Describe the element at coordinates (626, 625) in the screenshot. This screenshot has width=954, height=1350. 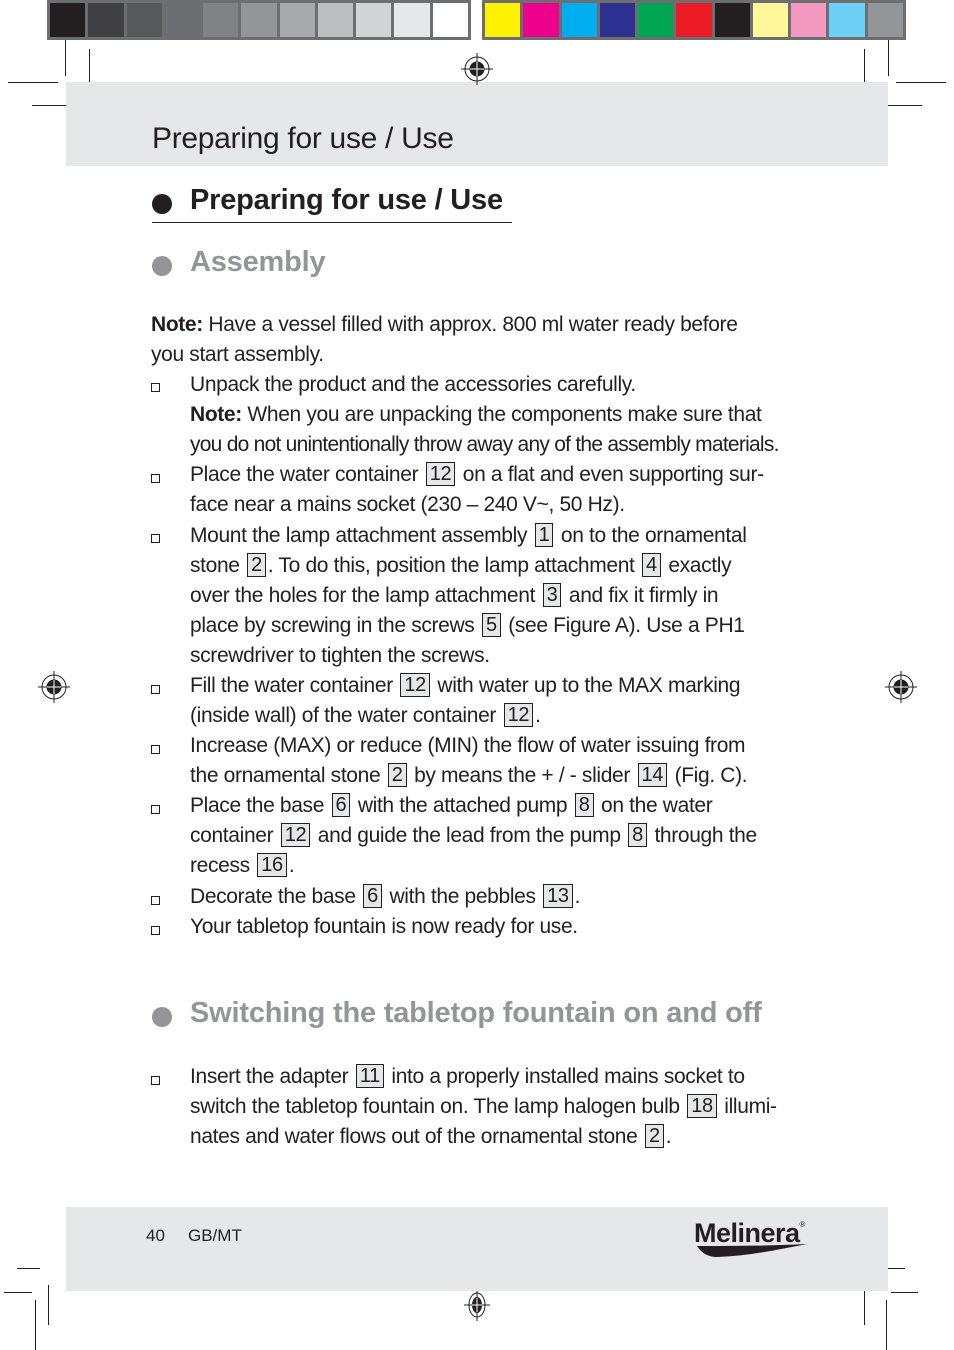
I see `item-text: (see Figure A). Use a PH1` at that location.